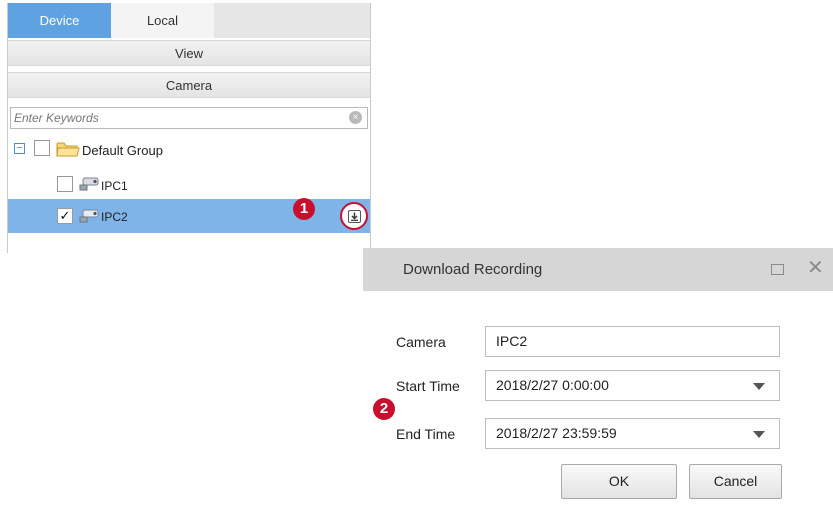 The image size is (833, 529). What do you see at coordinates (65, 184) in the screenshot?
I see `ipc1-checkbox` at bounding box center [65, 184].